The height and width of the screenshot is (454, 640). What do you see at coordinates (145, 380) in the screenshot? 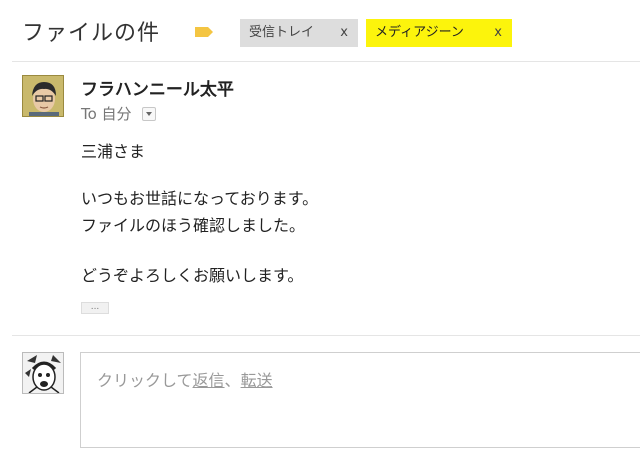
I see `reply-prompt-text: クリックして` at bounding box center [145, 380].